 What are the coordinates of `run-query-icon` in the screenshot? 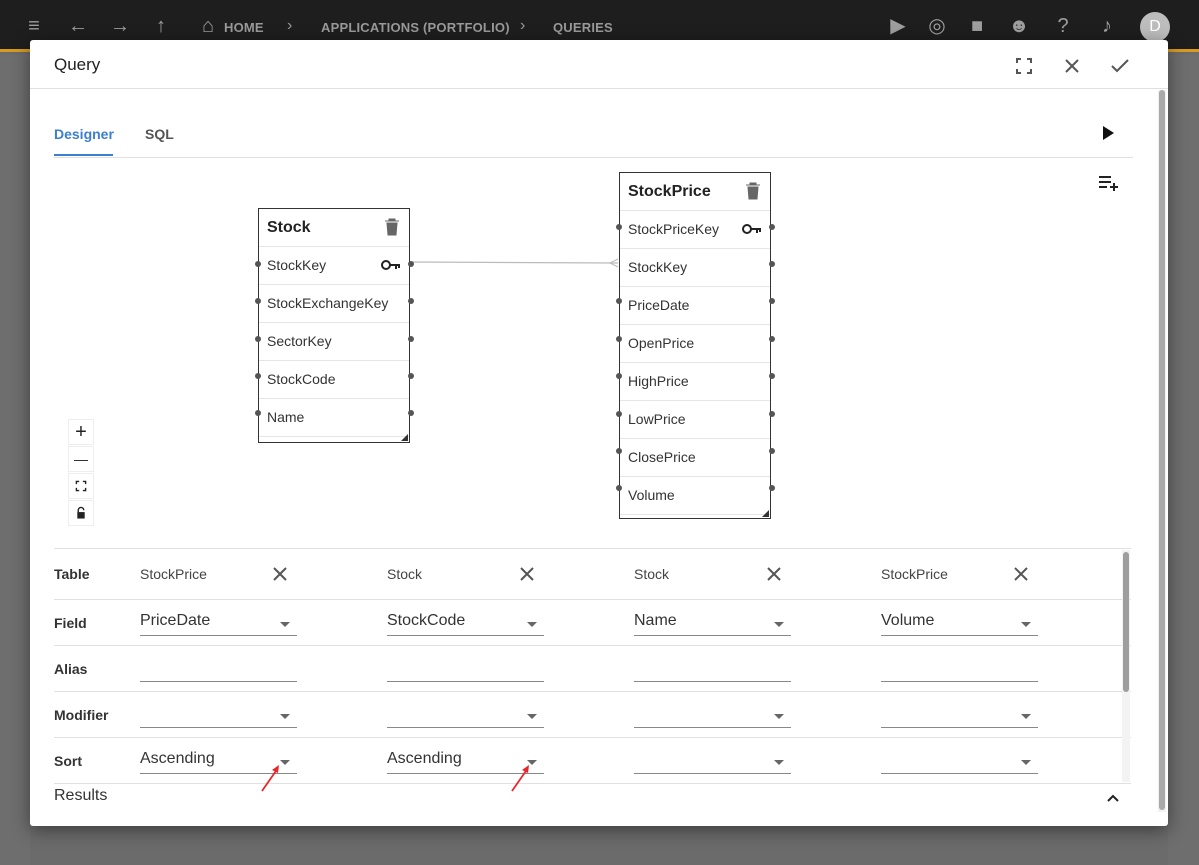 It's located at (1108, 133).